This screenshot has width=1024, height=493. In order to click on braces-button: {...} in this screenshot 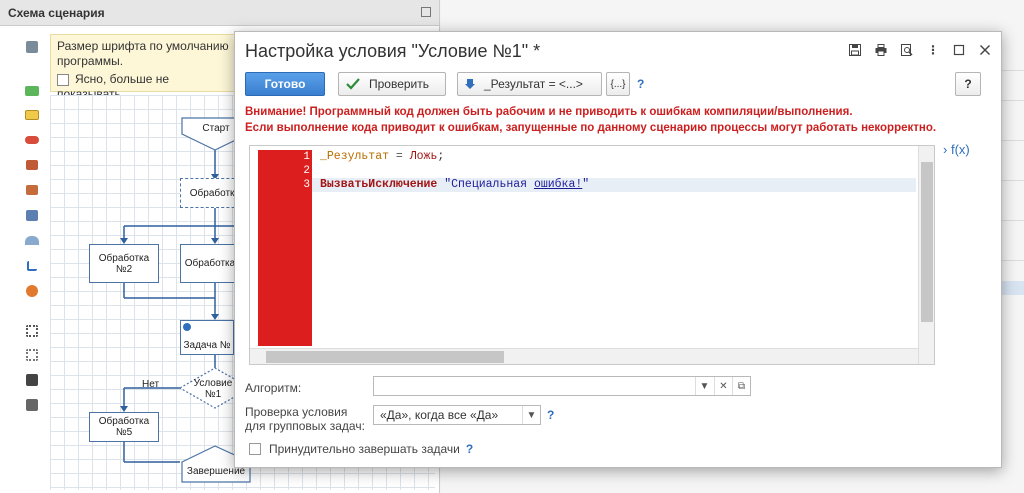, I will do `click(618, 84)`.